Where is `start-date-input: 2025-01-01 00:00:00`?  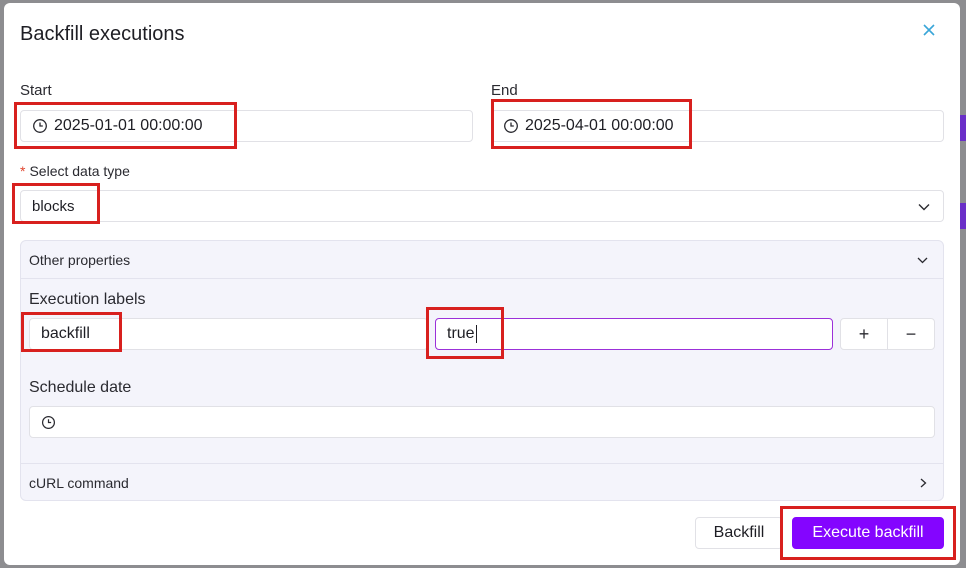 start-date-input: 2025-01-01 00:00:00 is located at coordinates (246, 126).